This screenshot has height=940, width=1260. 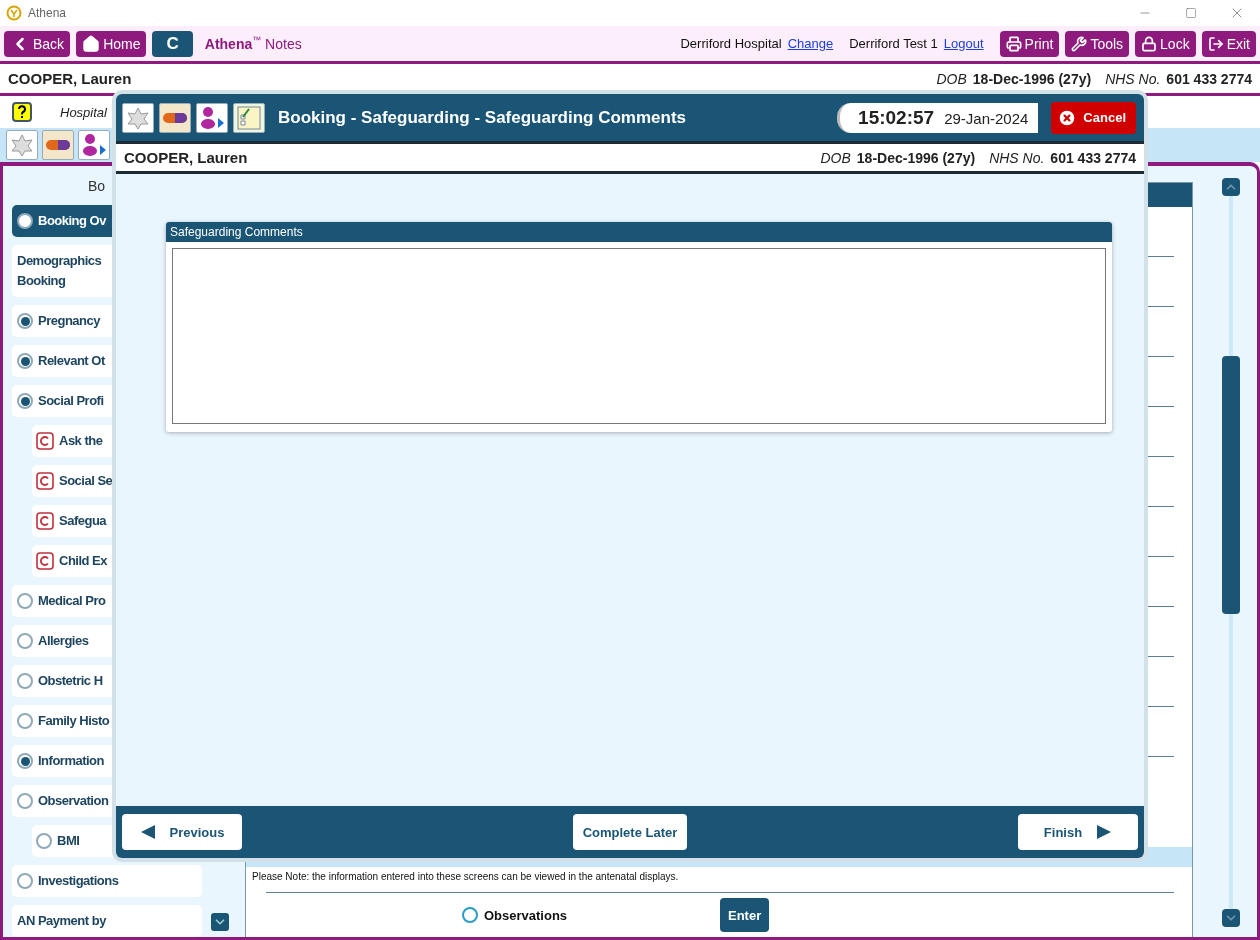 What do you see at coordinates (986, 118) in the screenshot?
I see `date-text: 29-Jan-2024` at bounding box center [986, 118].